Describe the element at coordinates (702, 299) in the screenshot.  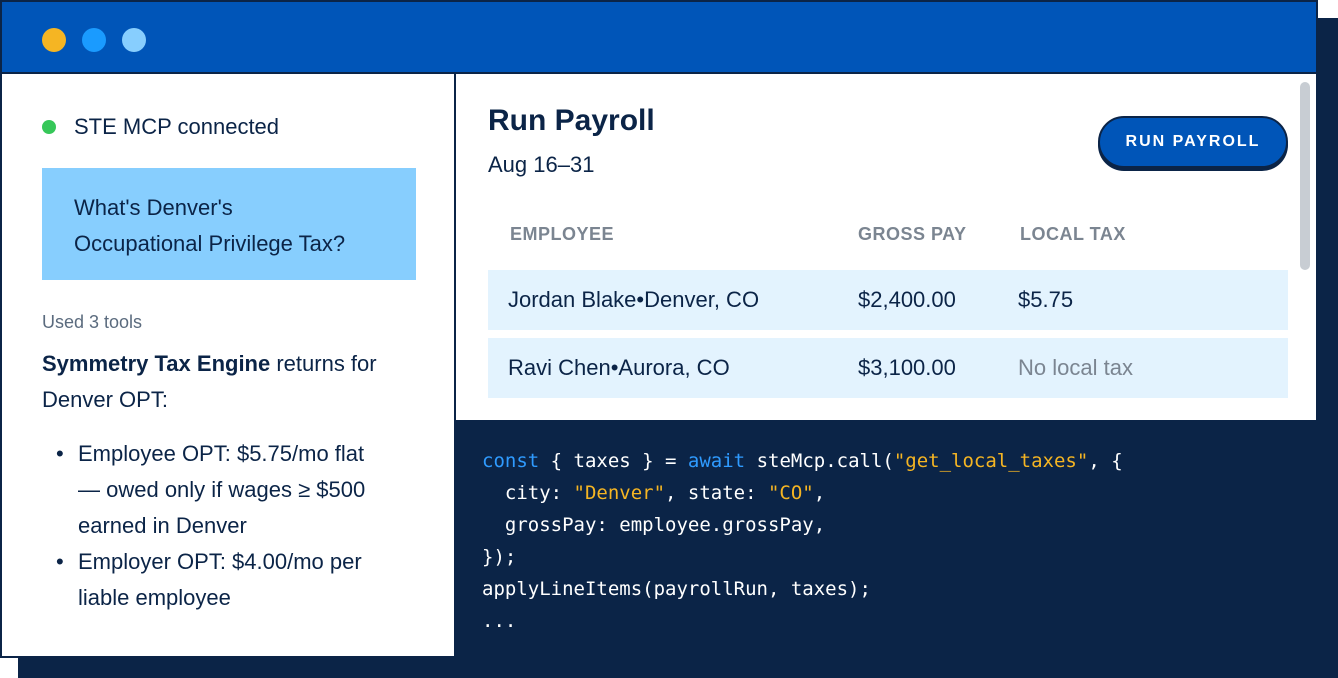
I see `employee-location: Denver, CO` at that location.